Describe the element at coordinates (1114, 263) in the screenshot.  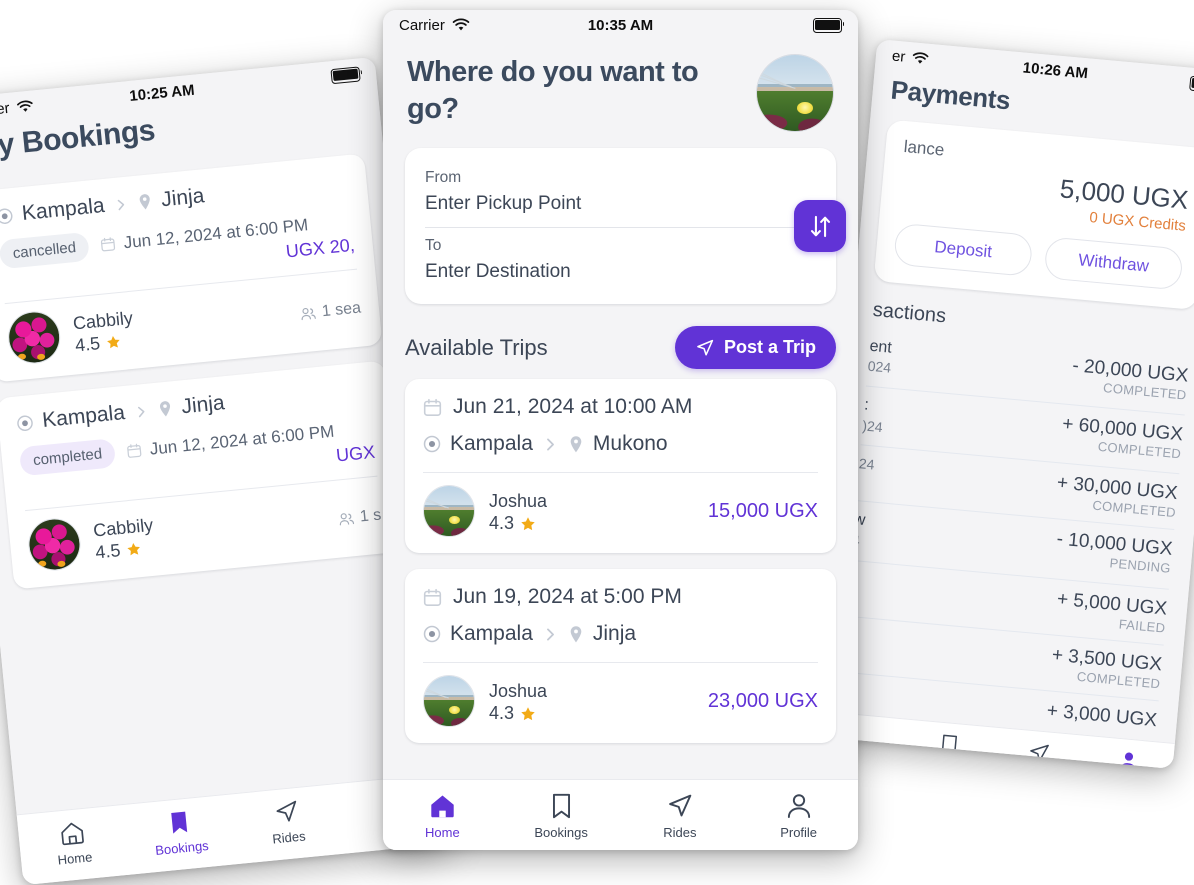
I see `withdraw-button: Withdraw` at that location.